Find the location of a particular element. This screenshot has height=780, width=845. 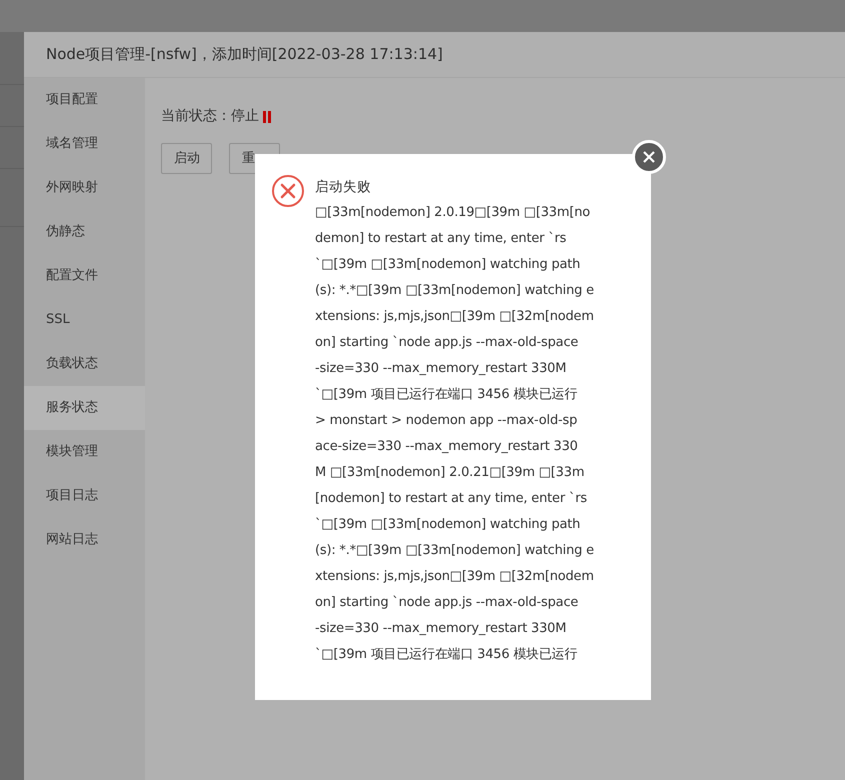

status-label: 当前状态： is located at coordinates (196, 116).